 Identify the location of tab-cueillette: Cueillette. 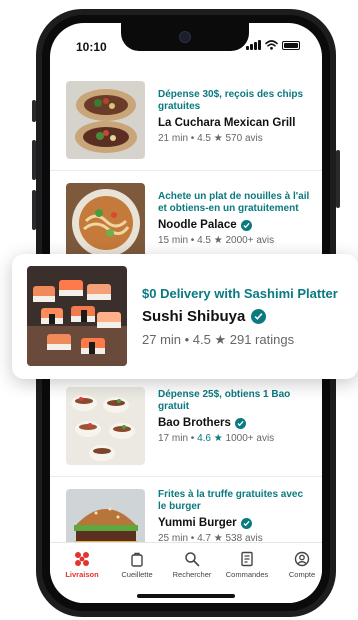
(137, 565).